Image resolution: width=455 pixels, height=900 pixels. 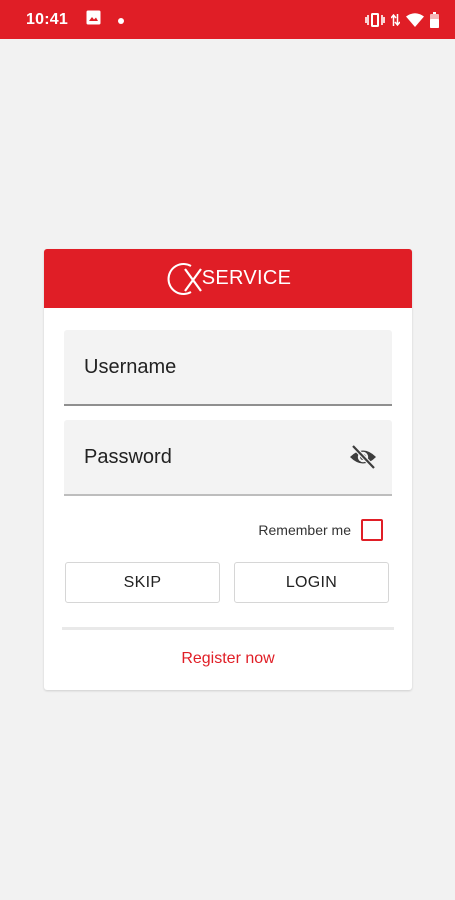 What do you see at coordinates (228, 628) in the screenshot?
I see `divider` at bounding box center [228, 628].